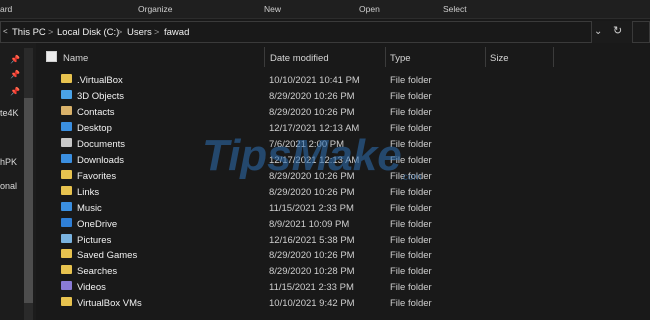 This screenshot has width=650, height=320. What do you see at coordinates (66, 126) in the screenshot?
I see `desktop-icon` at bounding box center [66, 126].